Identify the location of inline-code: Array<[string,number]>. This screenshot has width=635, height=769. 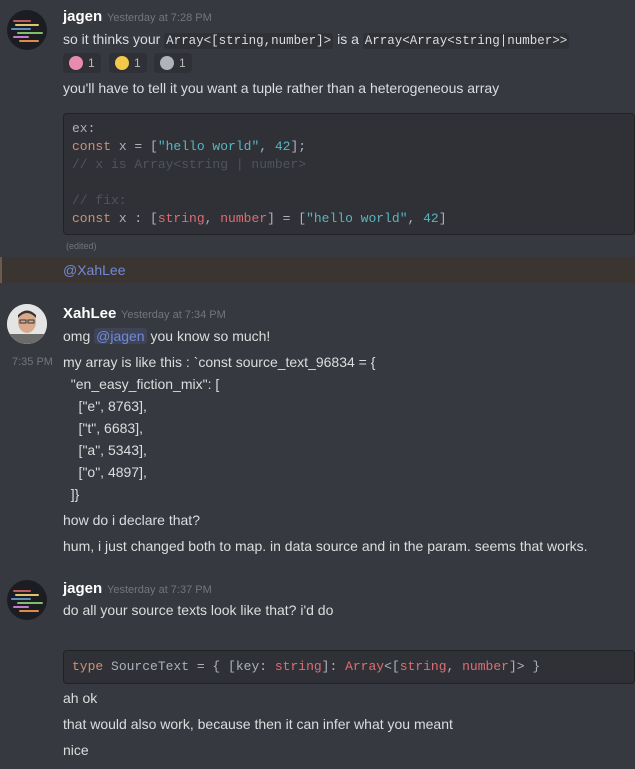
(249, 41).